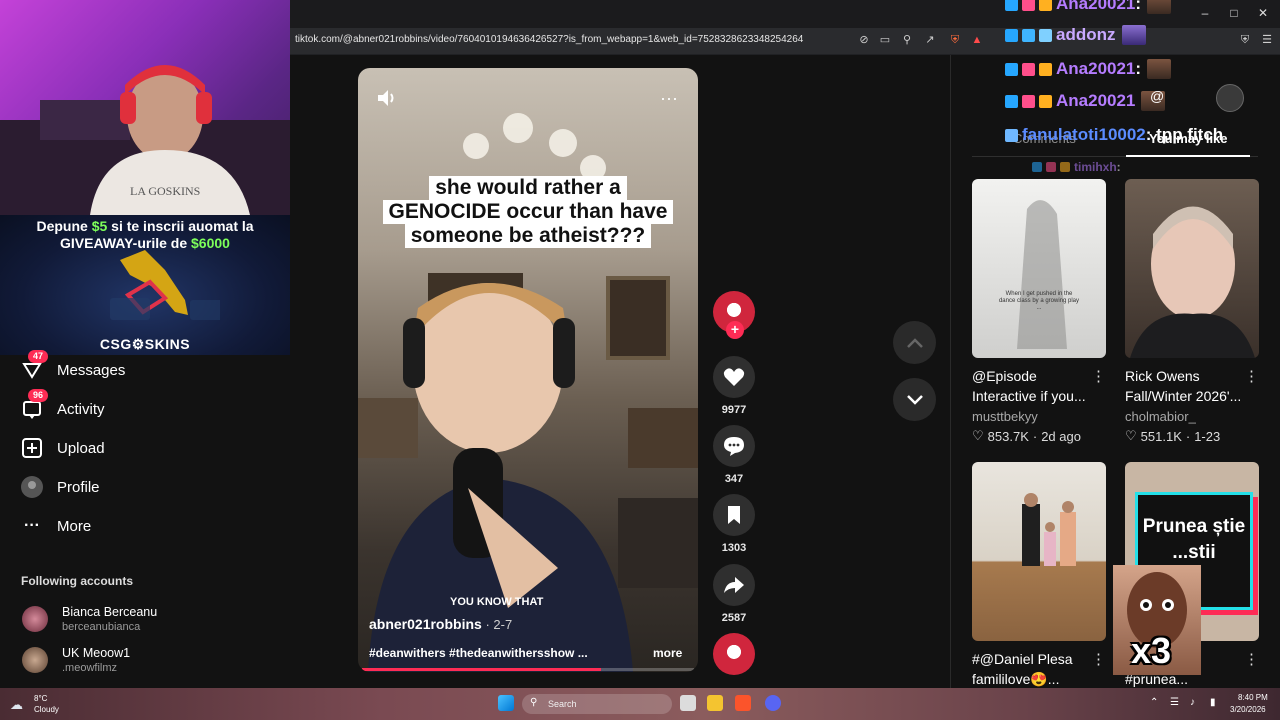 The width and height of the screenshot is (1280, 720). I want to click on chevron-down-icon, so click(914, 399).